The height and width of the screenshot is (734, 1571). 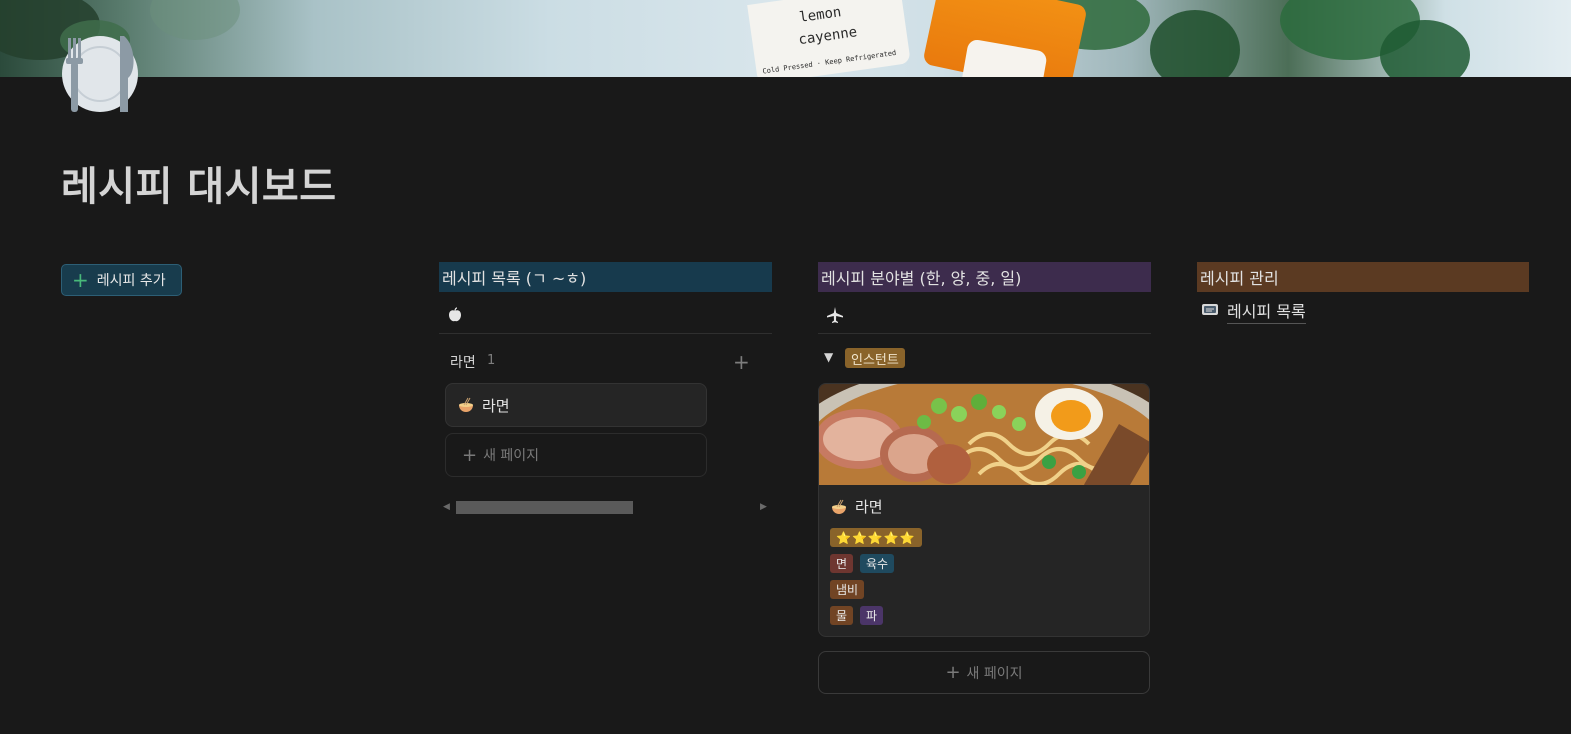 What do you see at coordinates (763, 507) in the screenshot?
I see `scroll-right-arrow: ▶` at bounding box center [763, 507].